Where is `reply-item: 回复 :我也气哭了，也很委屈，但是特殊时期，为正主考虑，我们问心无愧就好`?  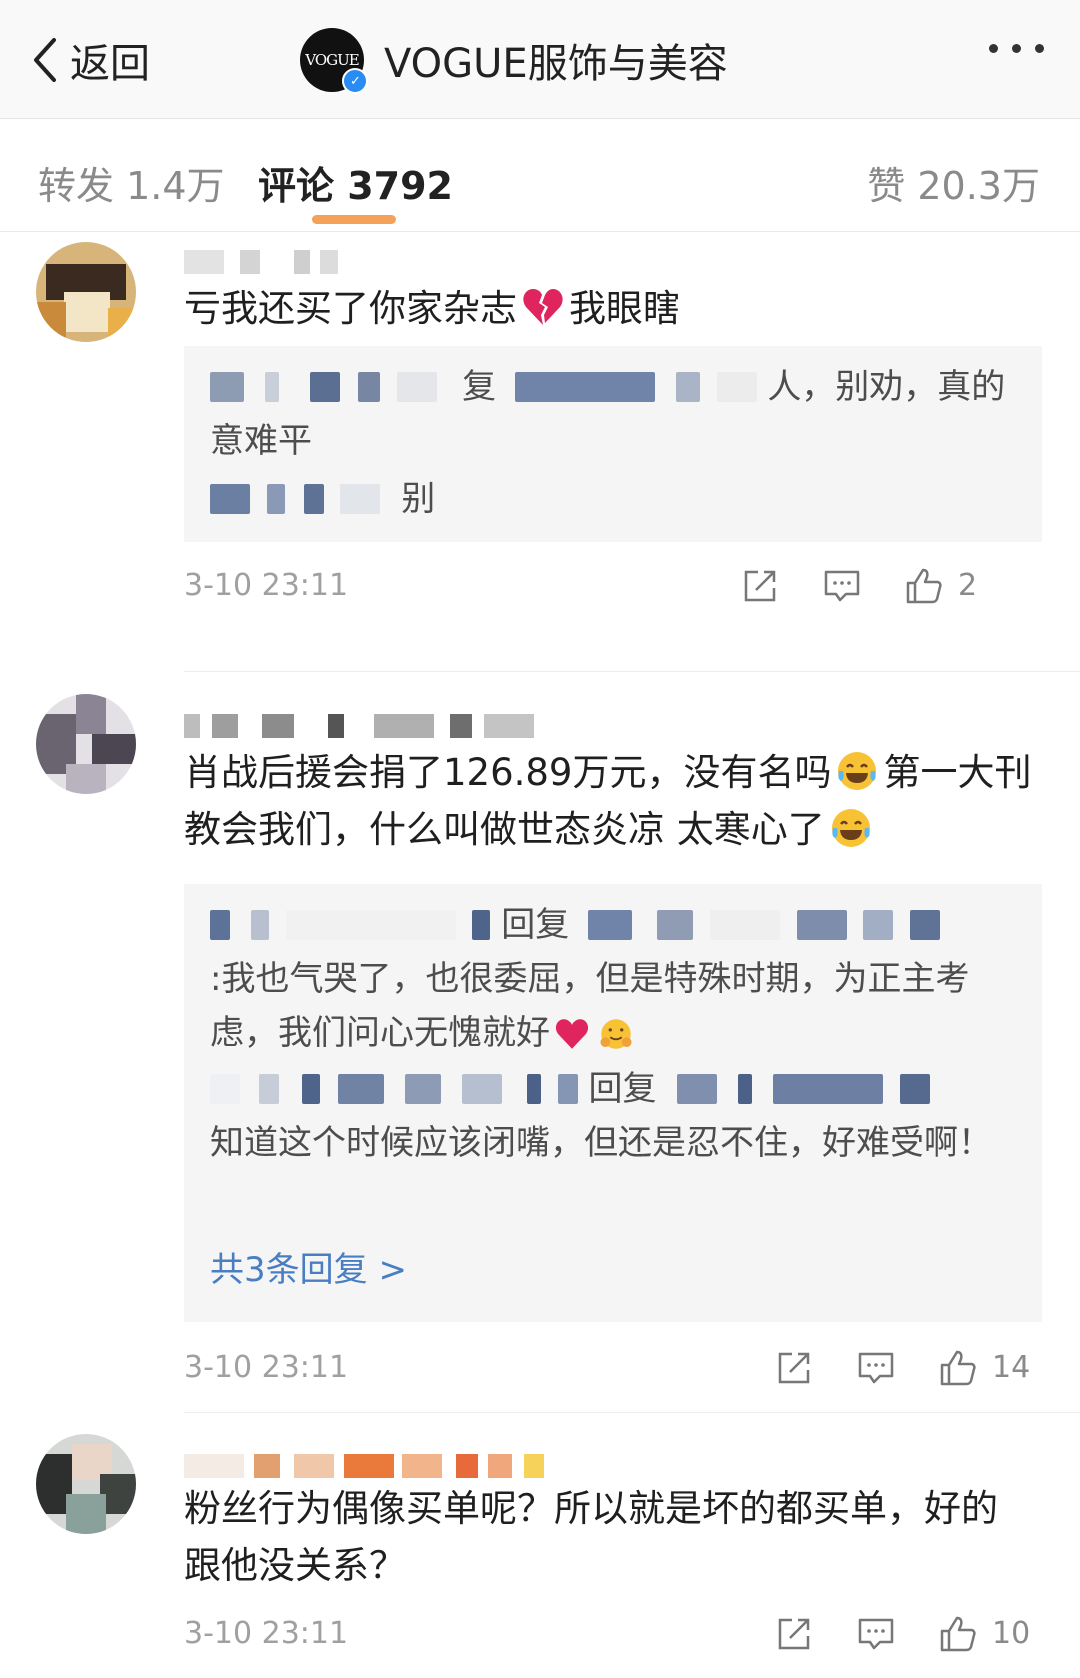
reply-item: 回复 :我也气哭了，也很委屈，但是特殊时期，为正主考虑，我们问心无愧就好 is located at coordinates (615, 979).